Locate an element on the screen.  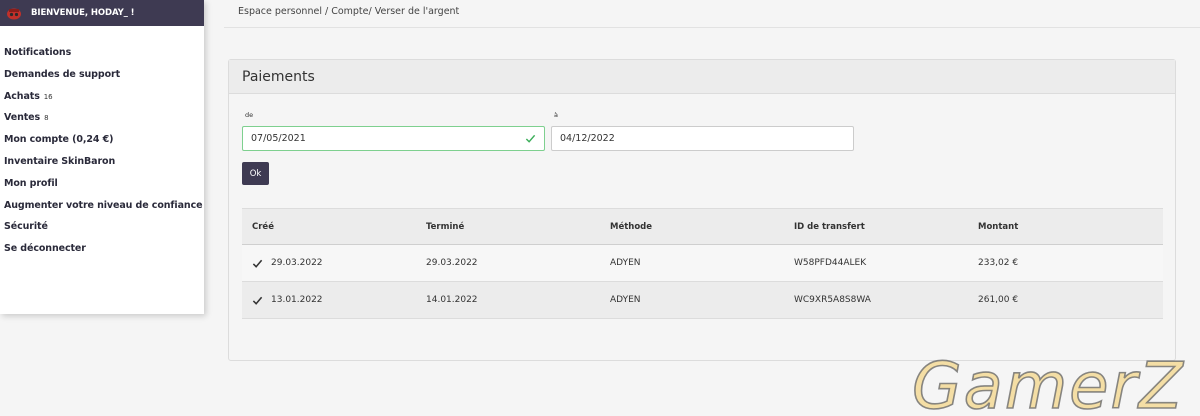
from-date-field: 07/05/2021 is located at coordinates (393, 138).